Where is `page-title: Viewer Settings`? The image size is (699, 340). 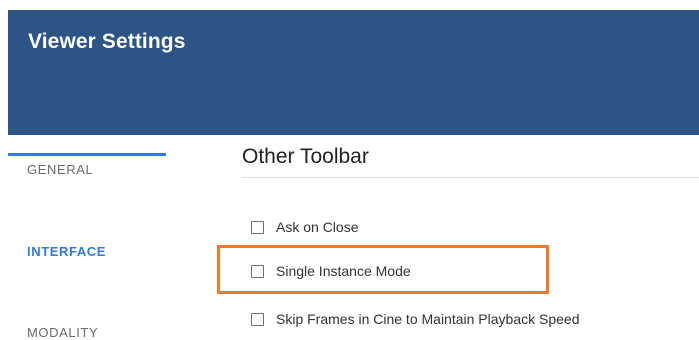
page-title: Viewer Settings is located at coordinates (107, 41).